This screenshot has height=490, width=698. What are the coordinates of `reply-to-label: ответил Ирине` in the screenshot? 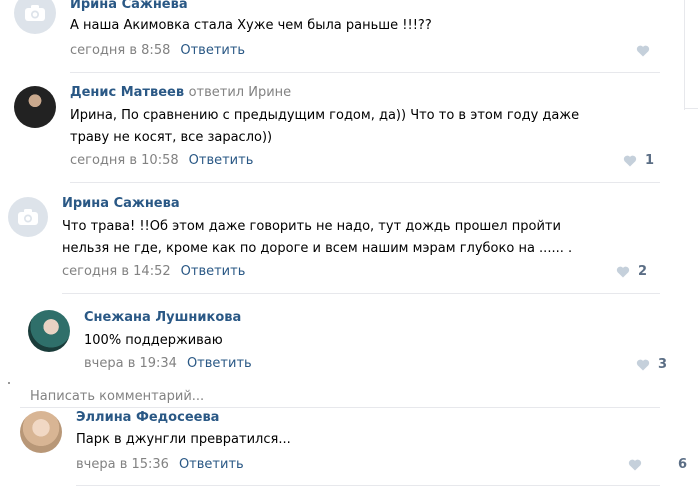 It's located at (240, 92).